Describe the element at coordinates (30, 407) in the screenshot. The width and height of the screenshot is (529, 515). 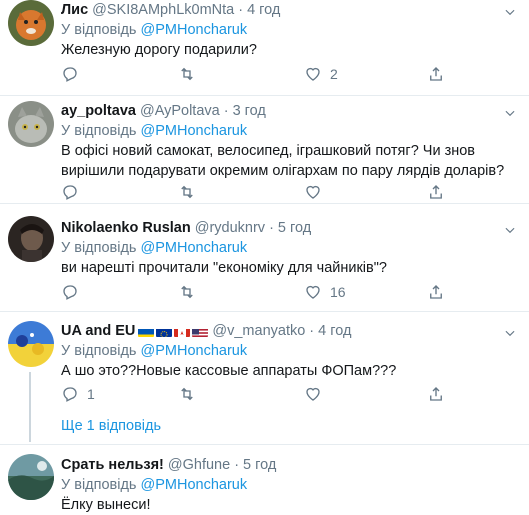
I see `thread-line` at that location.